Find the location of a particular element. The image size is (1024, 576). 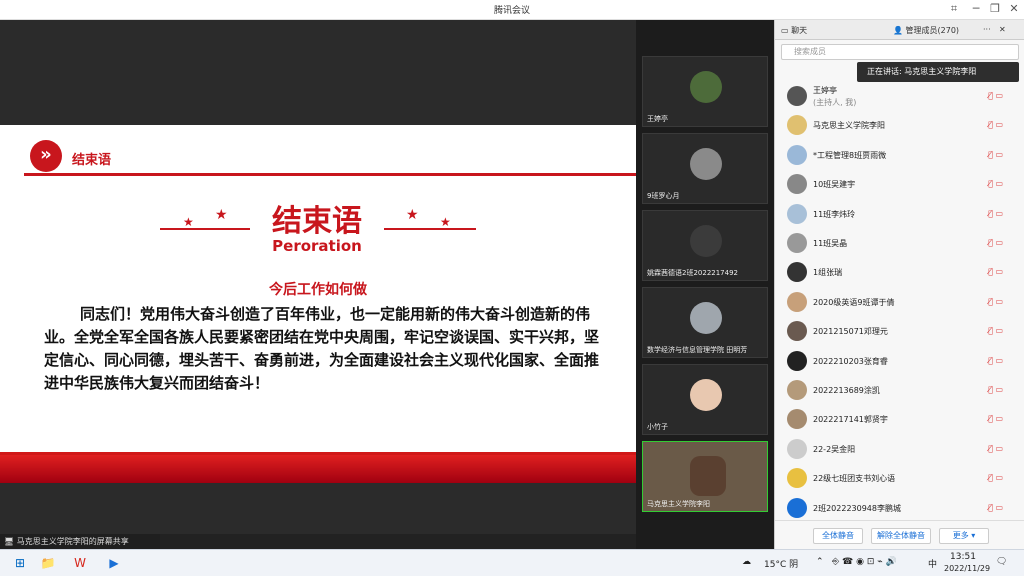

more-button: 更多 ▾ is located at coordinates (964, 536).